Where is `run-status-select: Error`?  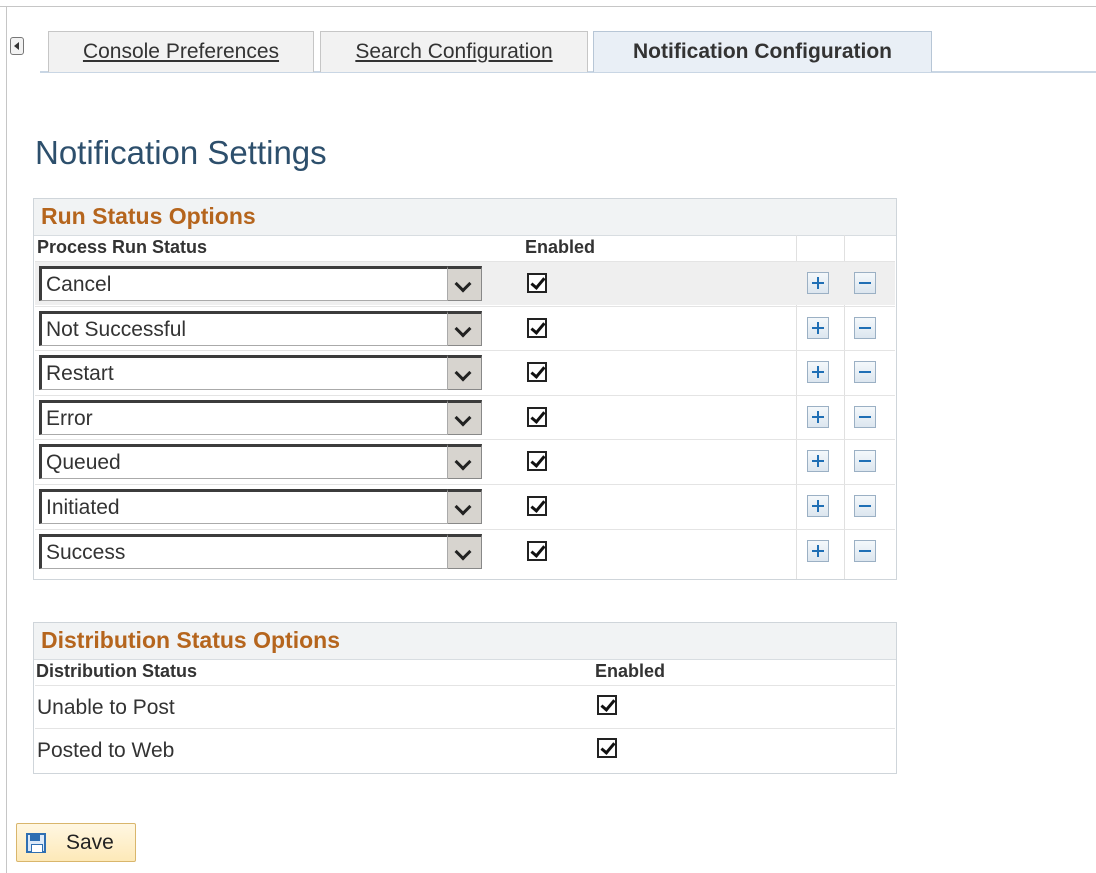 run-status-select: Error is located at coordinates (243, 417).